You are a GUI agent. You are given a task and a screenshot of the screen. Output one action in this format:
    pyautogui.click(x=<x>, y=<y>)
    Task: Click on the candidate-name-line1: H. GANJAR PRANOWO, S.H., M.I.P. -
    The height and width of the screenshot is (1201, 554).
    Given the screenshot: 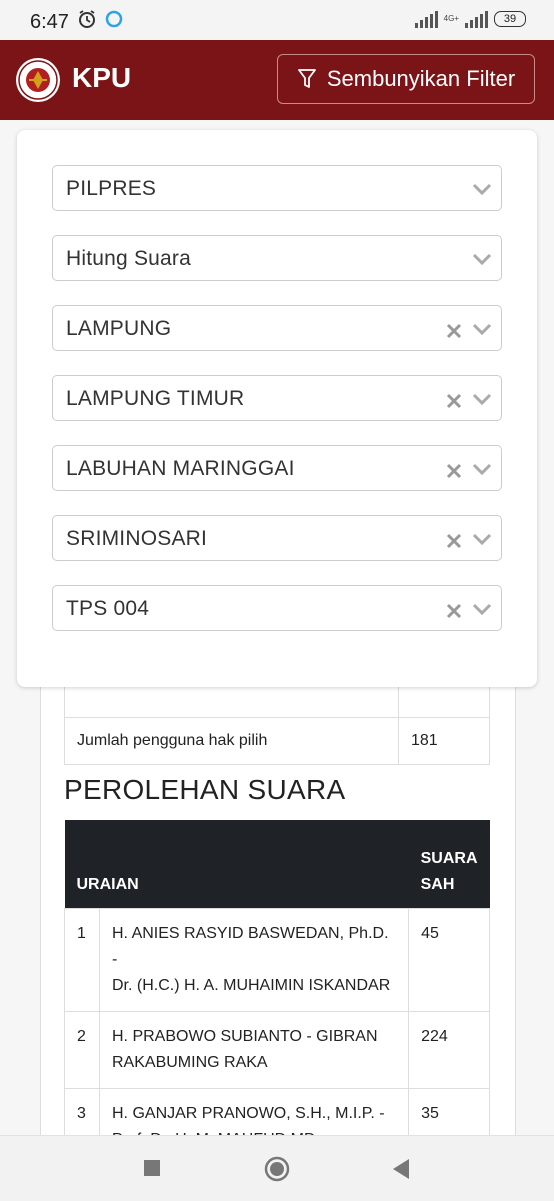 What is the action you would take?
    pyautogui.click(x=248, y=1113)
    